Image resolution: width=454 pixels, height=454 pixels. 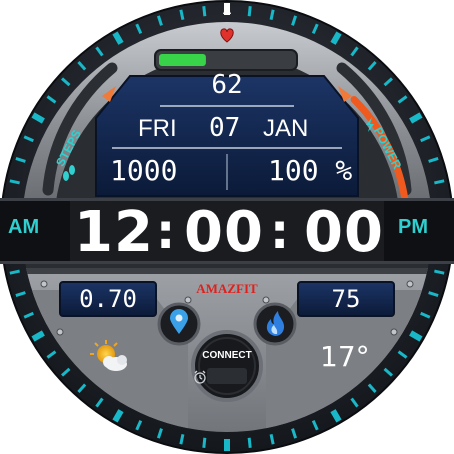 I want to click on time-second: 00, so click(x=344, y=232).